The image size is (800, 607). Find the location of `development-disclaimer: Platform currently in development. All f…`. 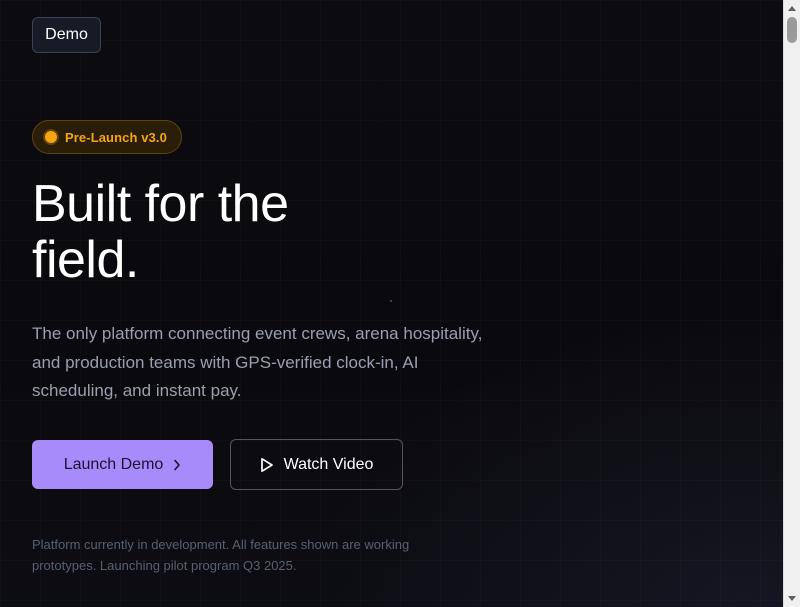

development-disclaimer: Platform currently in development. All f… is located at coordinates (221, 555).